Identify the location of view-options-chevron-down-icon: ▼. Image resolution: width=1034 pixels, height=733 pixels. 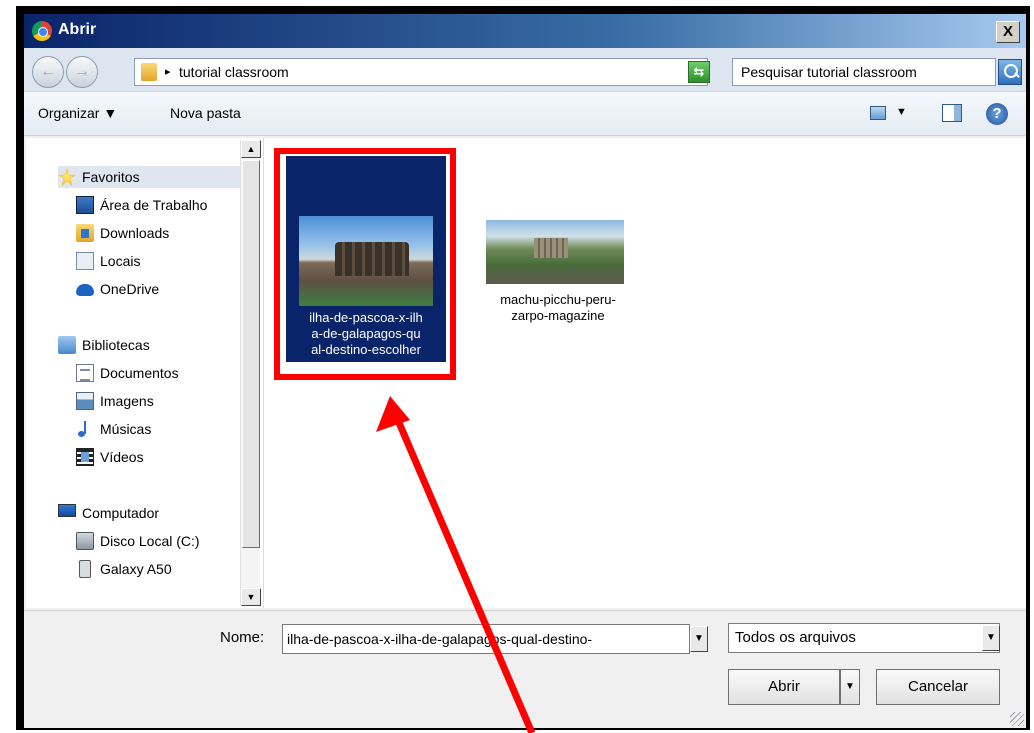
(901, 112).